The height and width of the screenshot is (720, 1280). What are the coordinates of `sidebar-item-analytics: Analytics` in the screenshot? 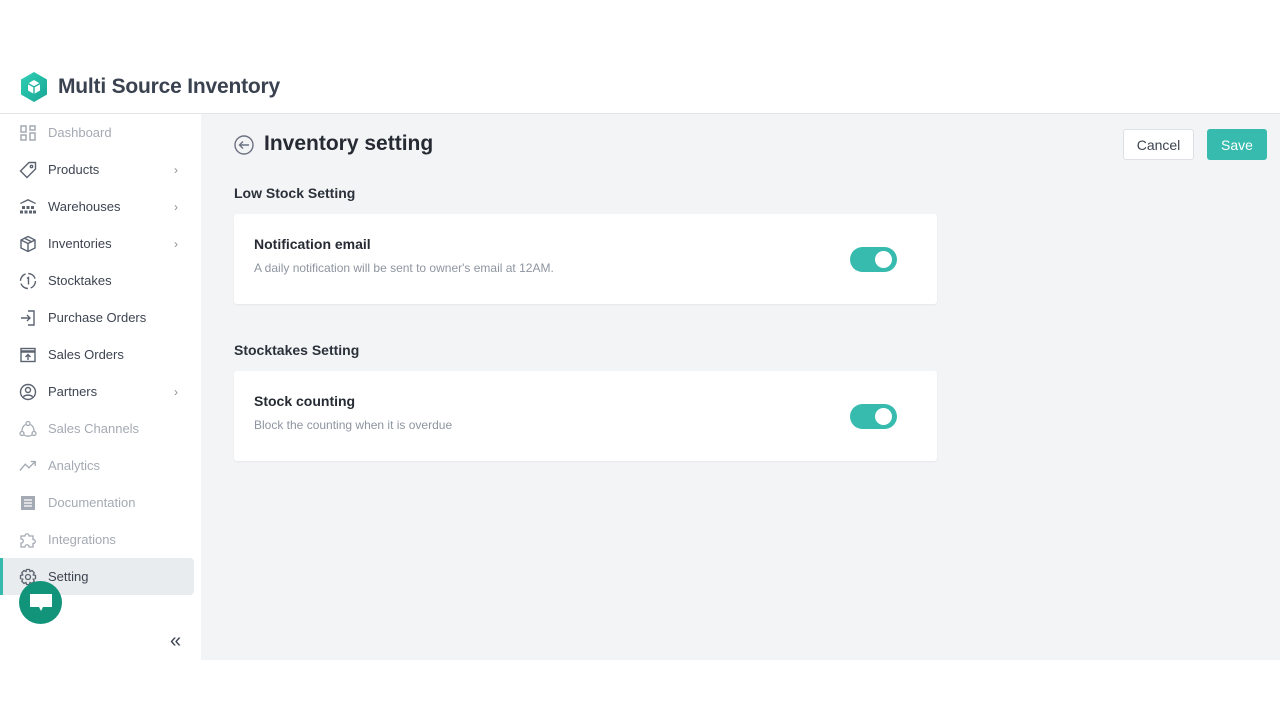 It's located at (97, 465).